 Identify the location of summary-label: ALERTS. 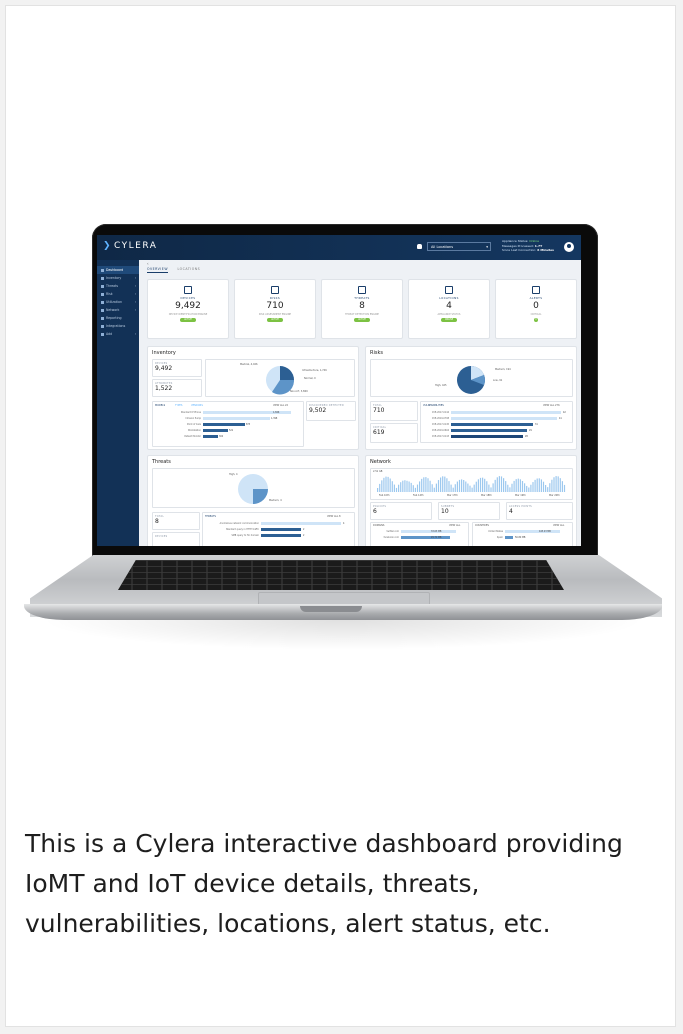
(536, 298).